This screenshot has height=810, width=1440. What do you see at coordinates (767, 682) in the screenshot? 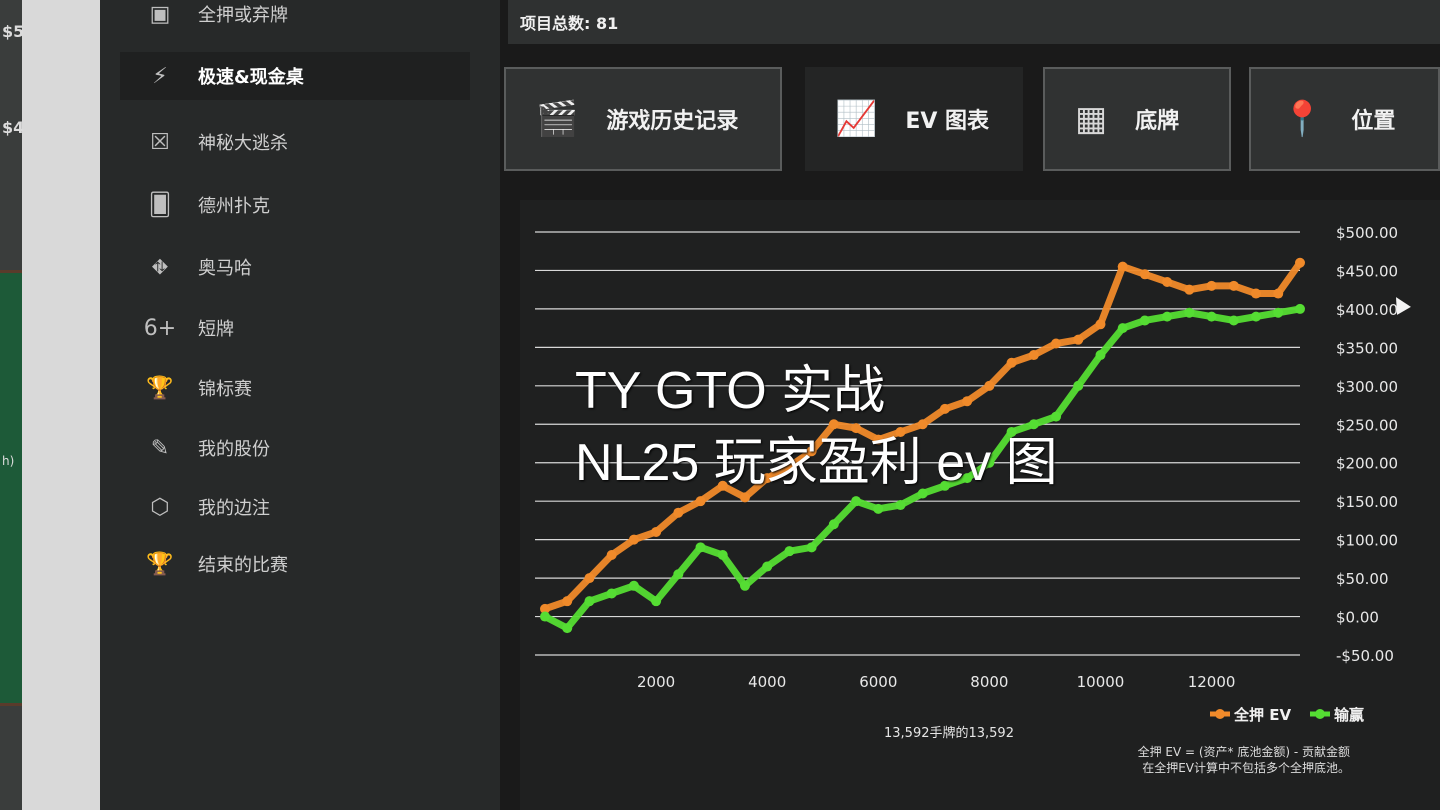
I see `x-tick-label: 4000` at bounding box center [767, 682].